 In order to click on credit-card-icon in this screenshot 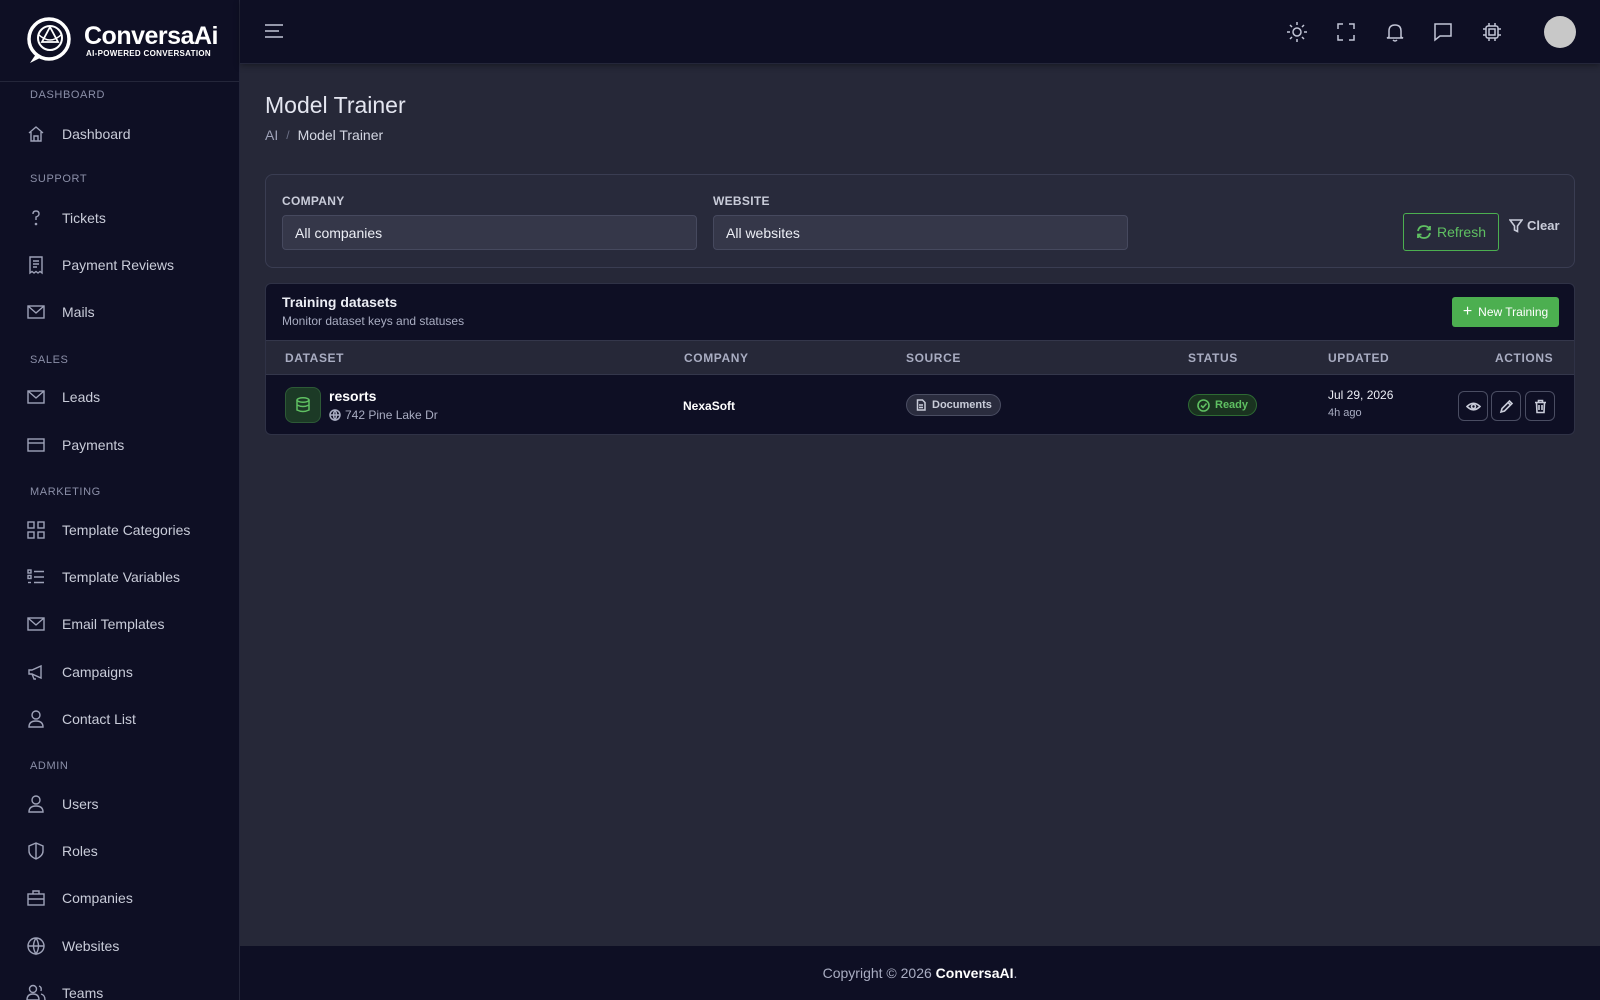, I will do `click(36, 445)`.